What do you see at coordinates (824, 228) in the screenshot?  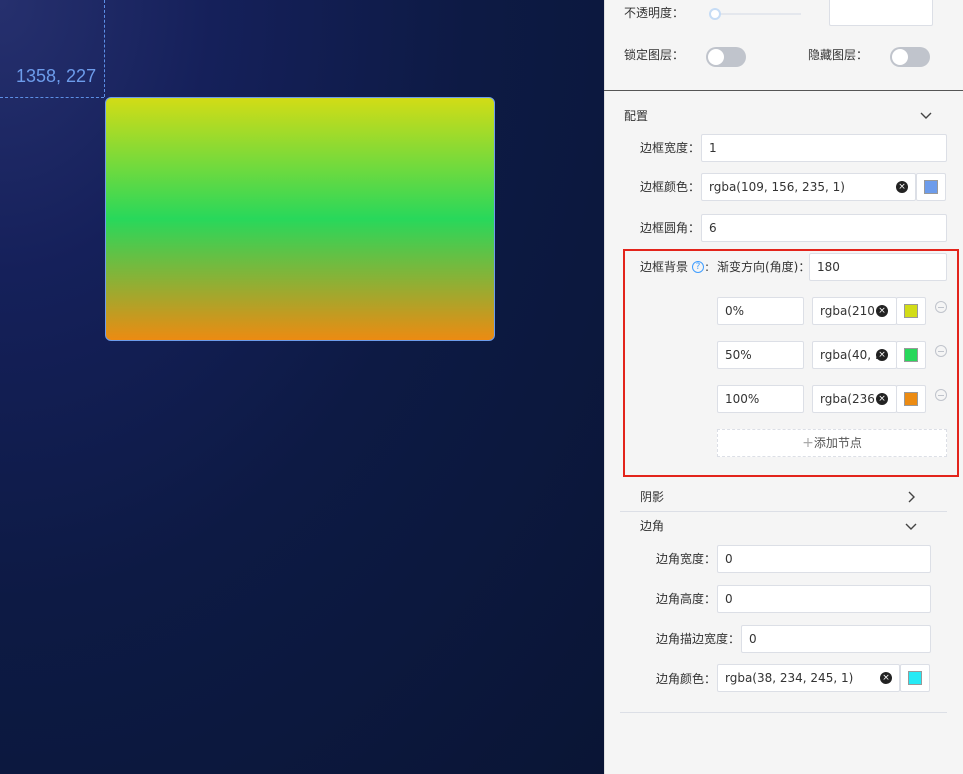 I see `border-radius-input: 6` at bounding box center [824, 228].